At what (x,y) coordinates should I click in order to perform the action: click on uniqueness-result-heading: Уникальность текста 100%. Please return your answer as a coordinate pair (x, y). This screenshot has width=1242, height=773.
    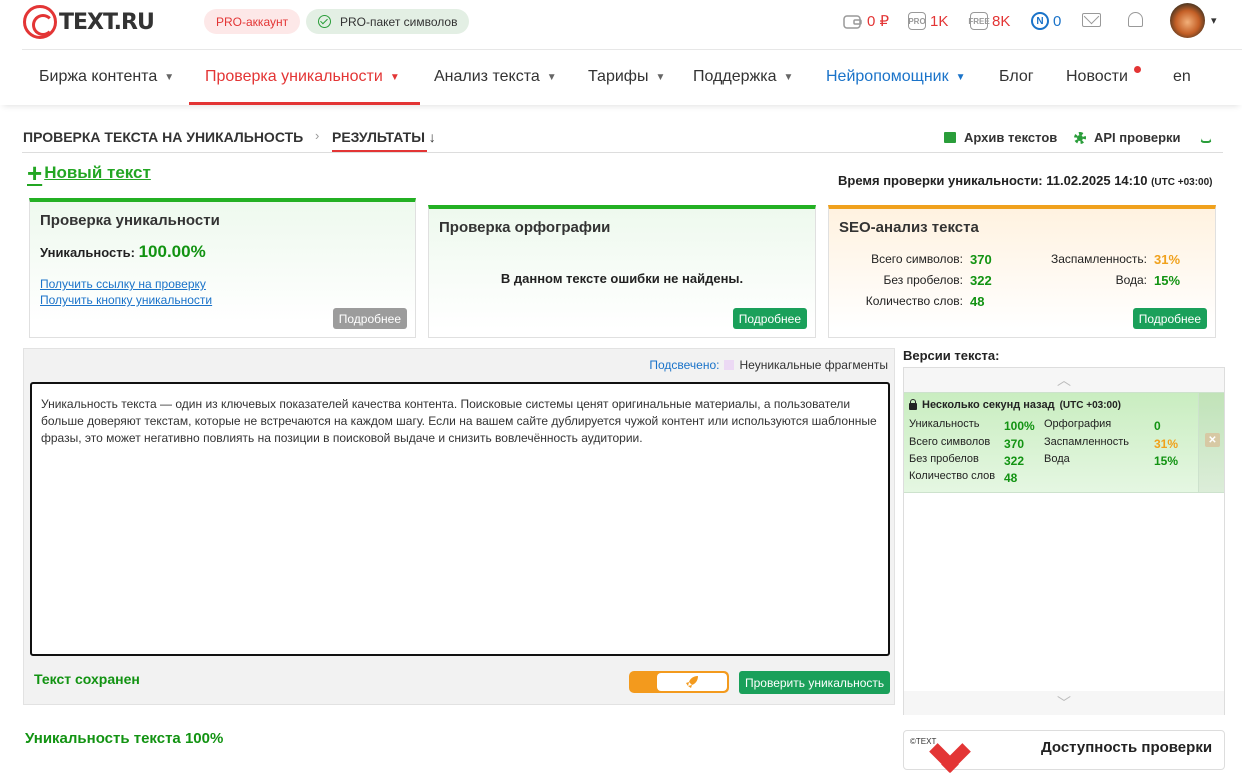
    Looking at the image, I should click on (124, 738).